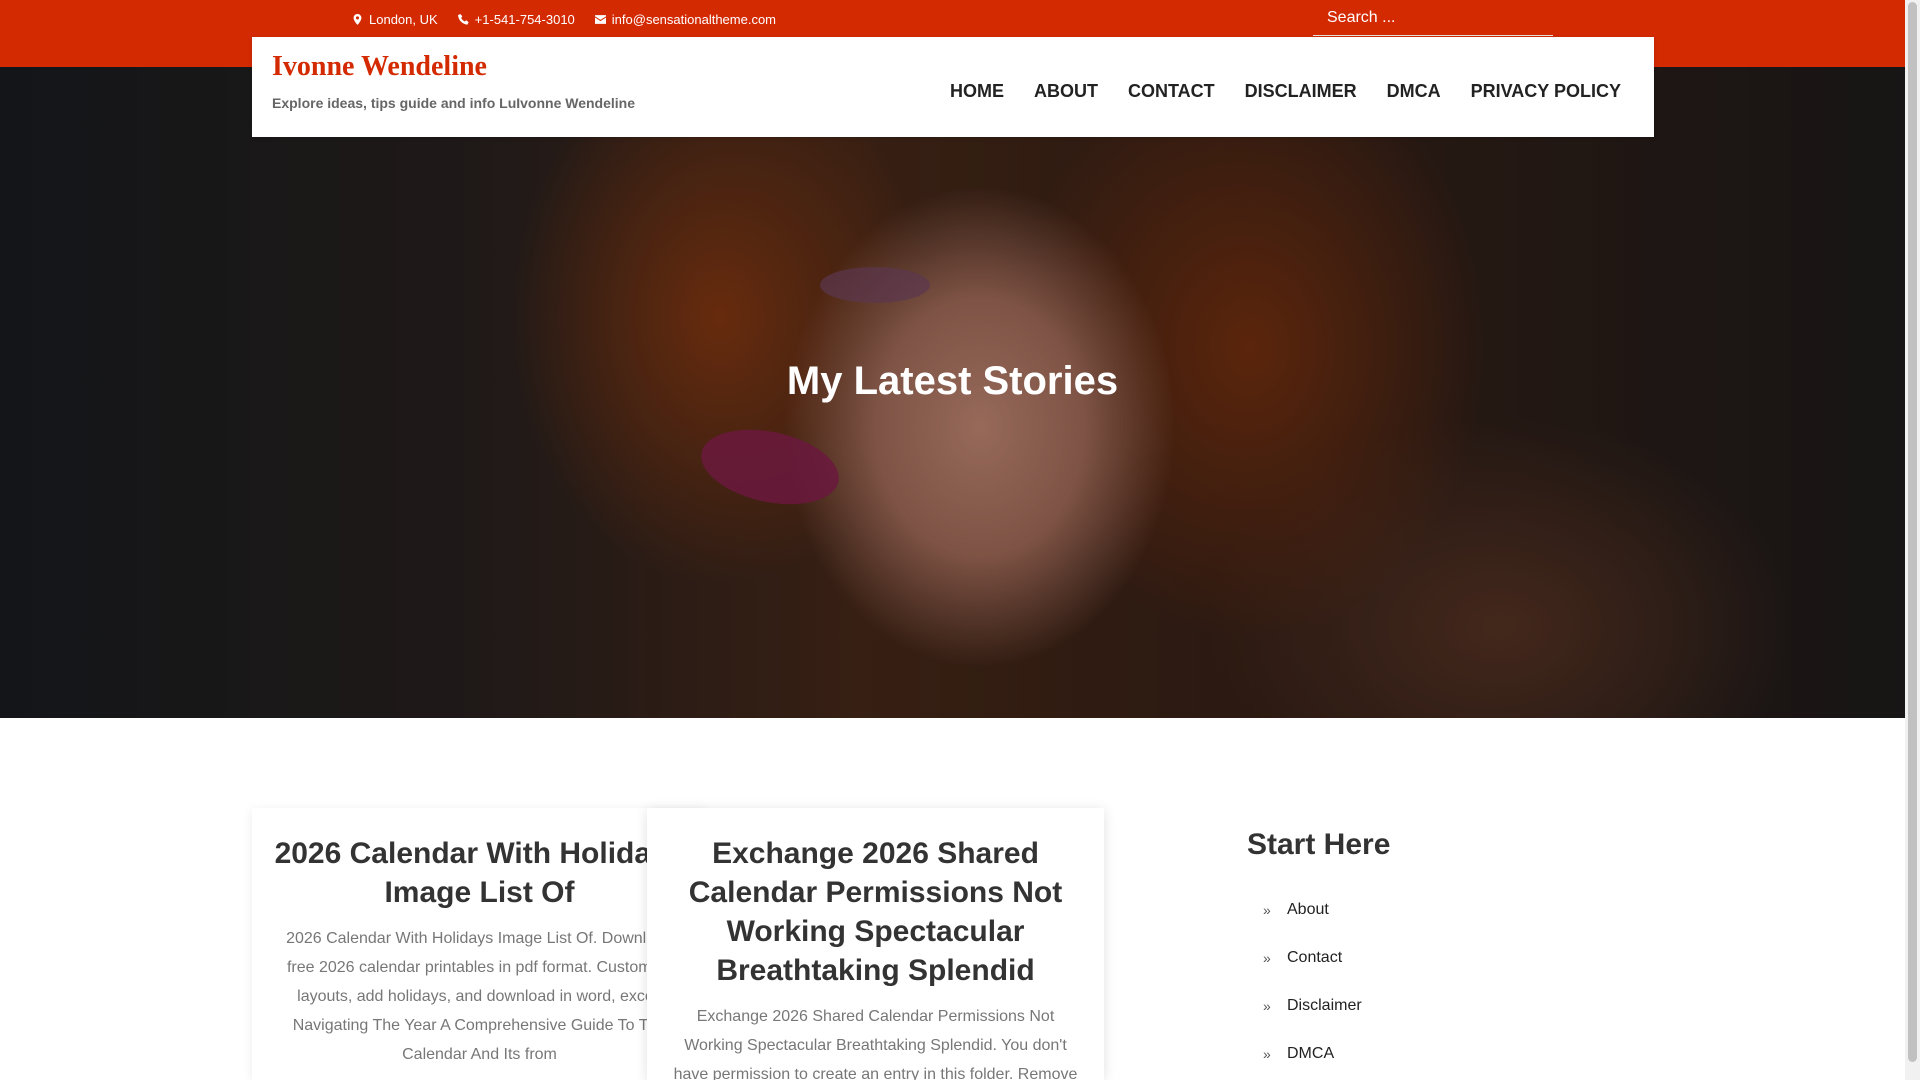 The width and height of the screenshot is (1920, 1080). What do you see at coordinates (1066, 91) in the screenshot?
I see `nav-about: ABOUT` at bounding box center [1066, 91].